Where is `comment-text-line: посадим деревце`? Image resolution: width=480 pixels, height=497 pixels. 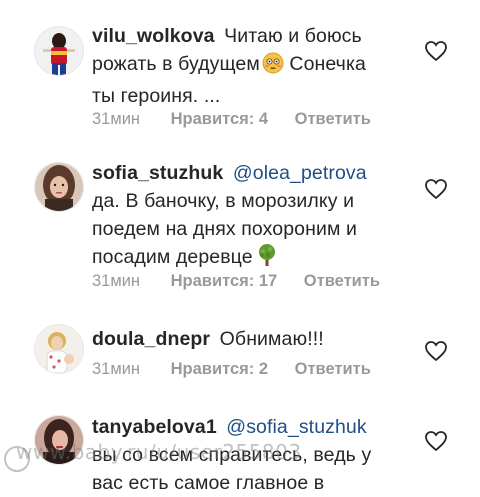
comment-text-line: посадим деревце is located at coordinates (172, 257).